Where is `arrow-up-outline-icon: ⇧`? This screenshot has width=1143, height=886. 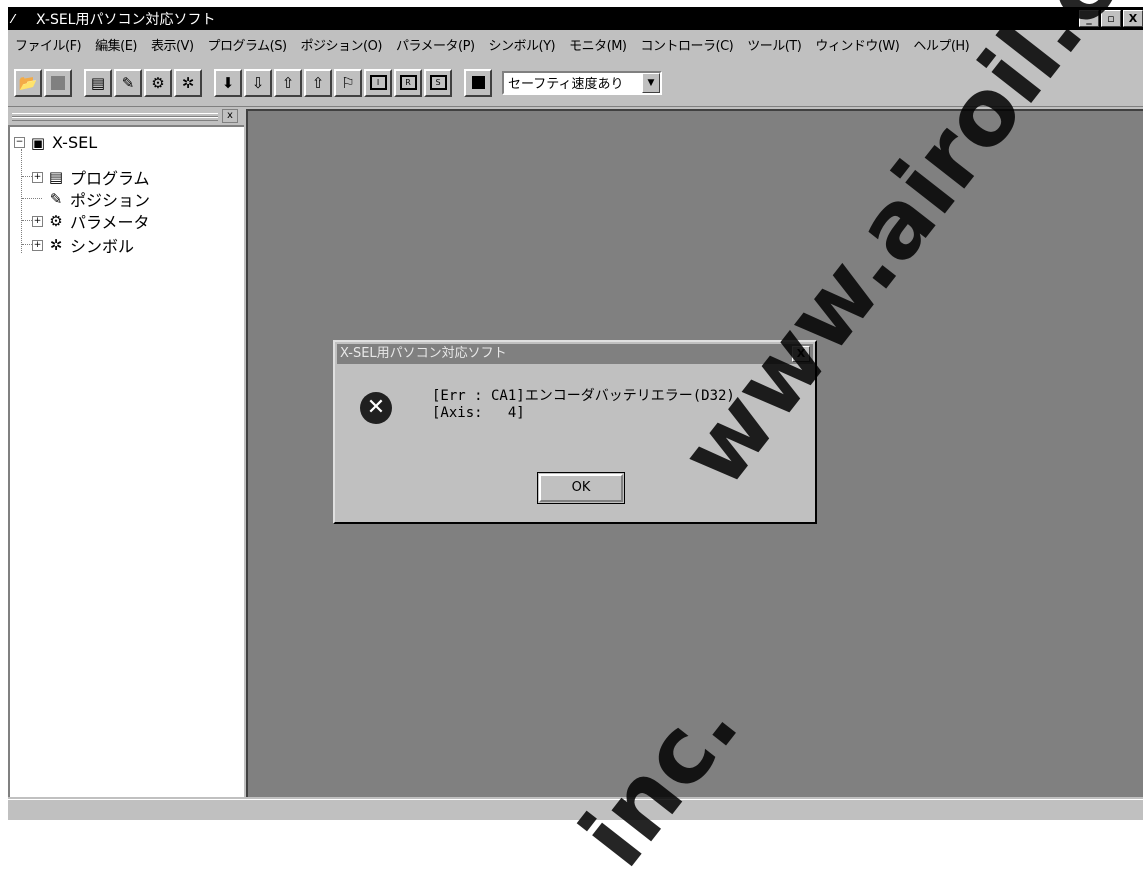 arrow-up-outline-icon: ⇧ is located at coordinates (288, 82).